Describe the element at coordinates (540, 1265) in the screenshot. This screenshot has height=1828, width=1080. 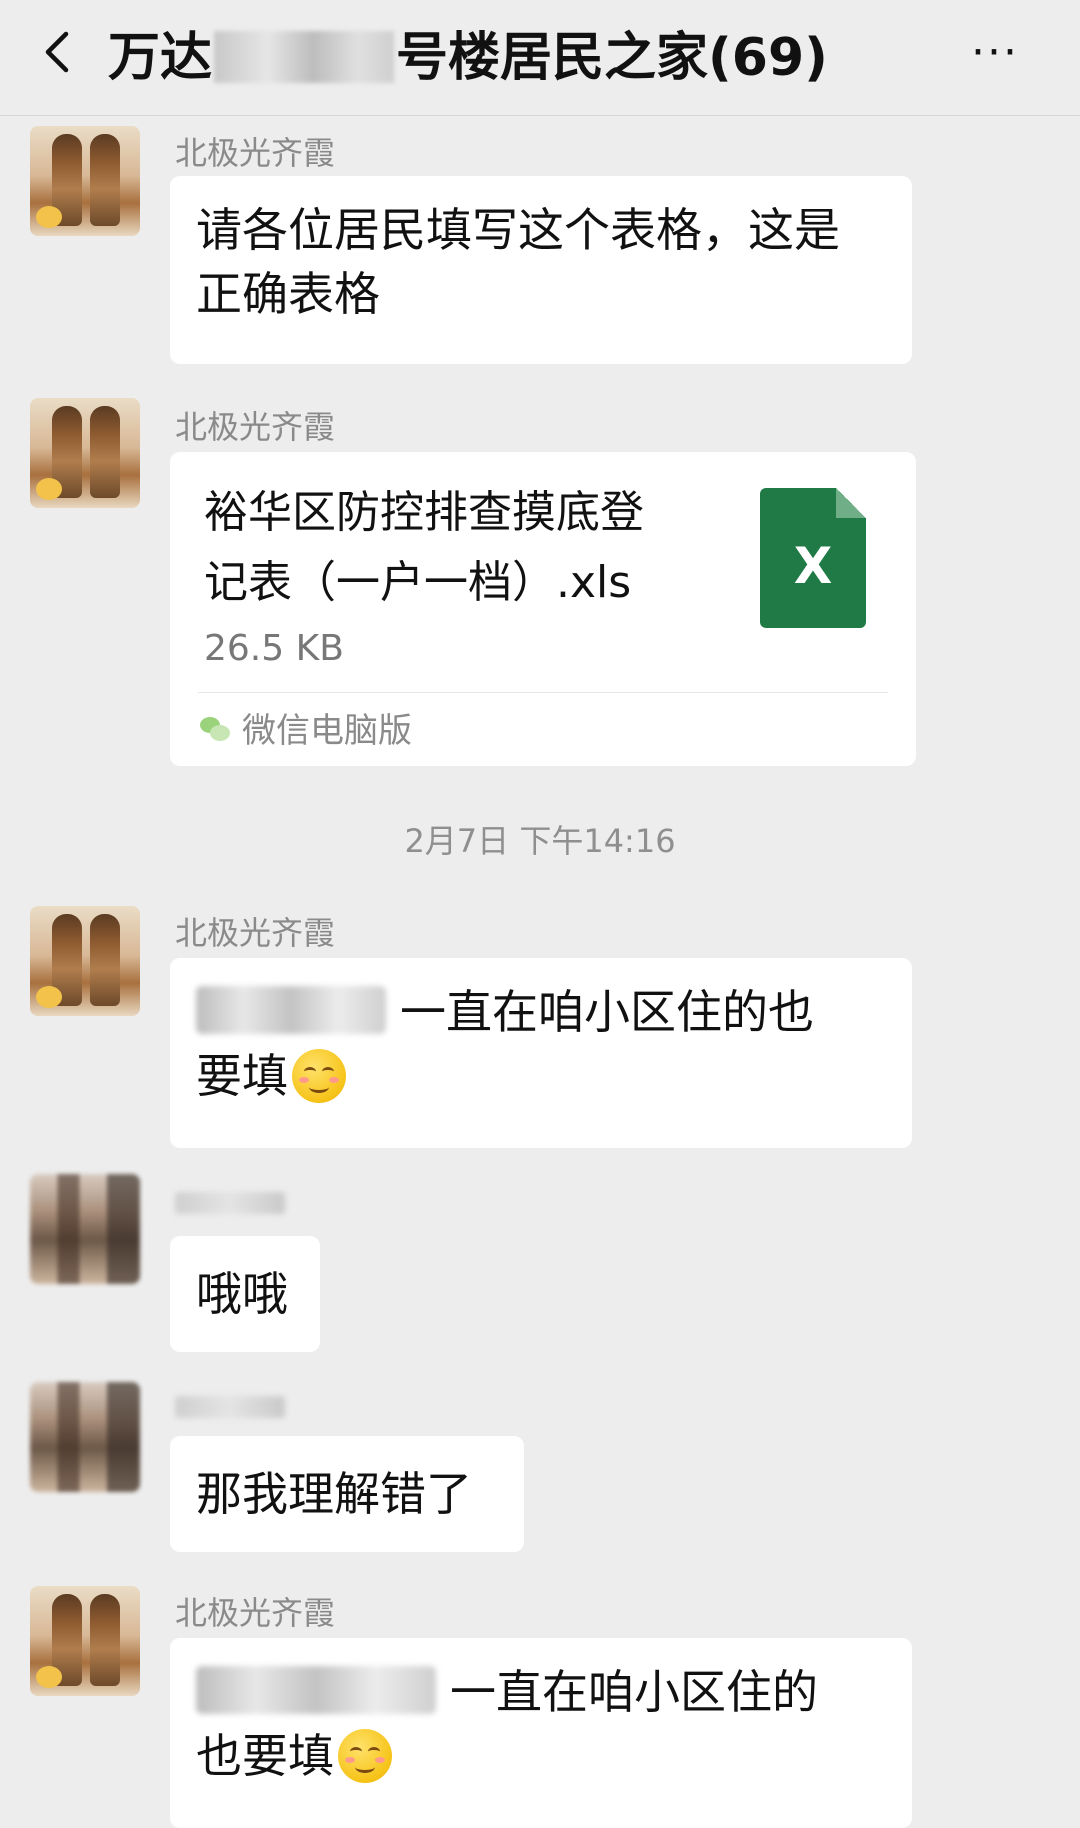
I see `message-item: 哦哦` at that location.